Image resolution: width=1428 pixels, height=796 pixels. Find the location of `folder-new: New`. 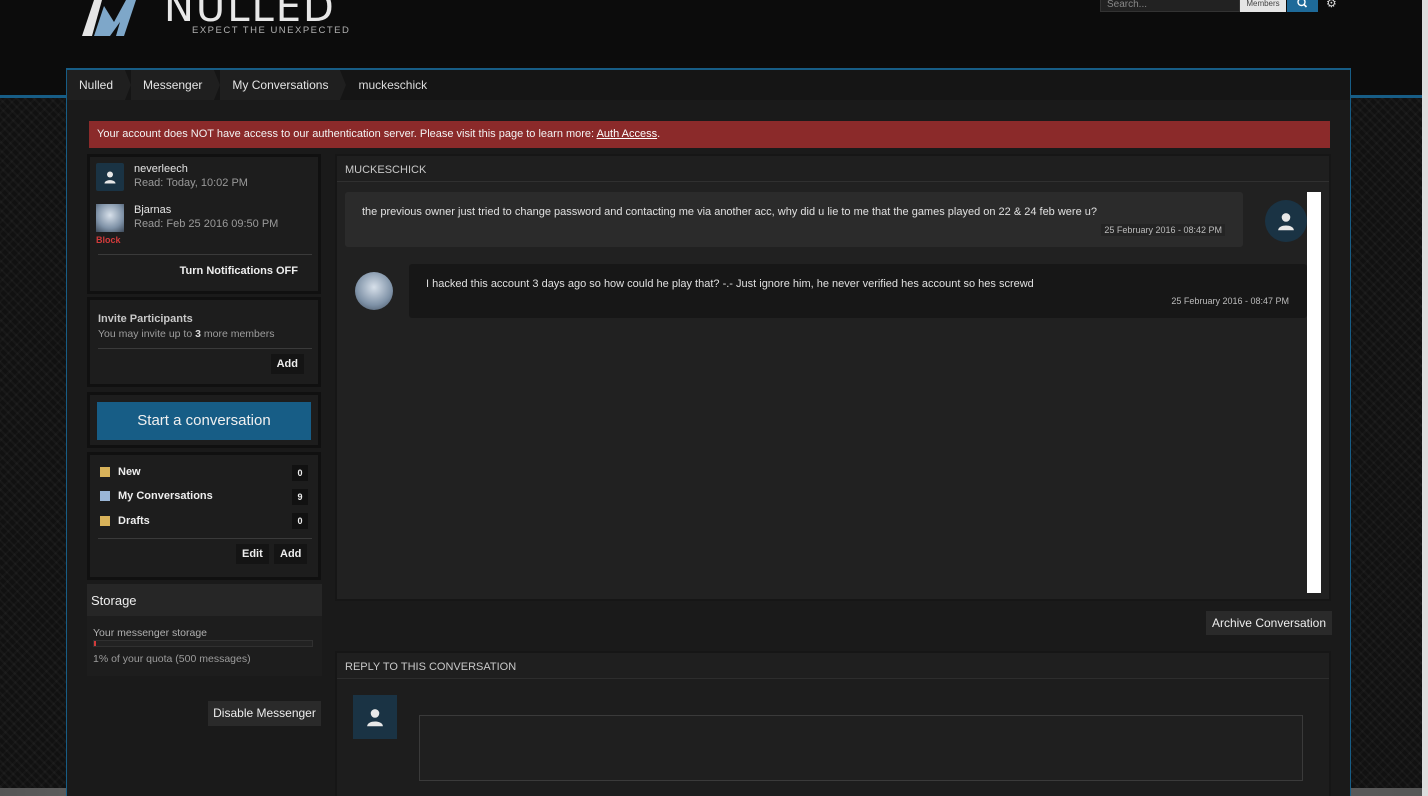

folder-new: New is located at coordinates (120, 472).